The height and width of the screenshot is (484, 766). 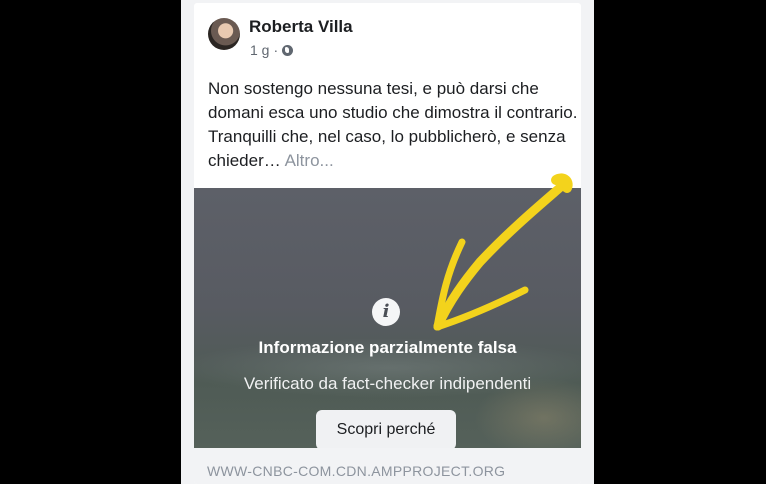 I want to click on author-name: Roberta Villa, so click(x=301, y=27).